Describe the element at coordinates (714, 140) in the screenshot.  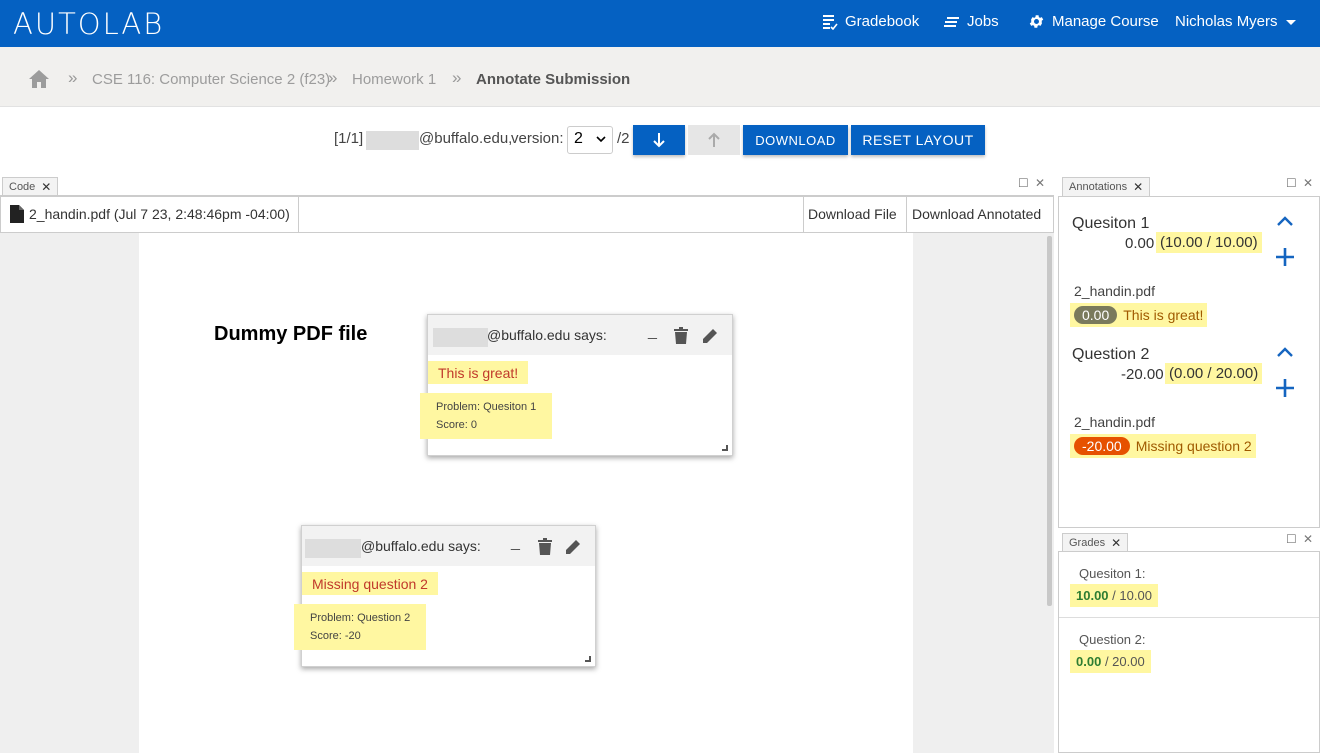
I see `prev-submission-button` at that location.